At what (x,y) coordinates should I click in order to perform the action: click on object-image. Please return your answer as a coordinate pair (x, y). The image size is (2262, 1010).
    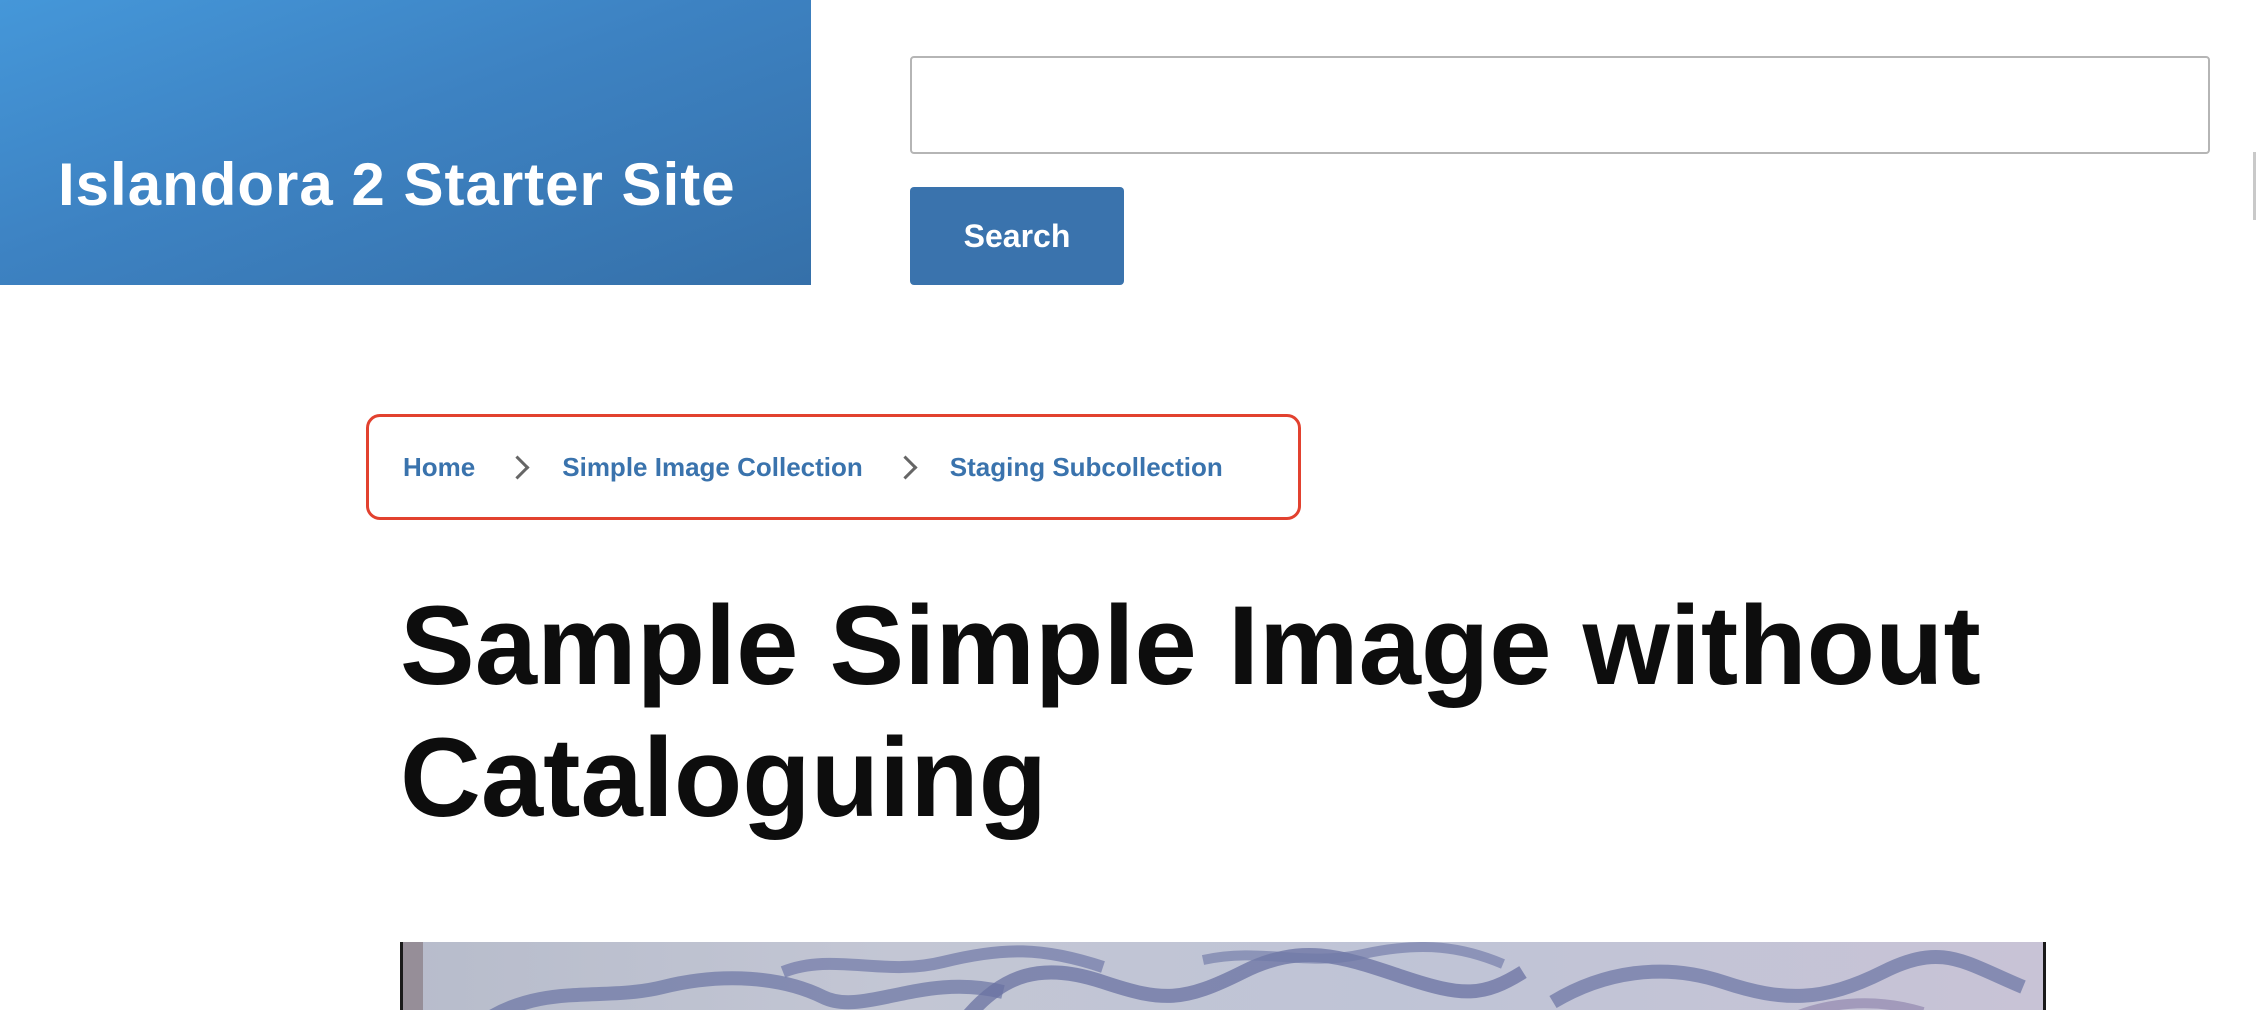
    Looking at the image, I should click on (1223, 976).